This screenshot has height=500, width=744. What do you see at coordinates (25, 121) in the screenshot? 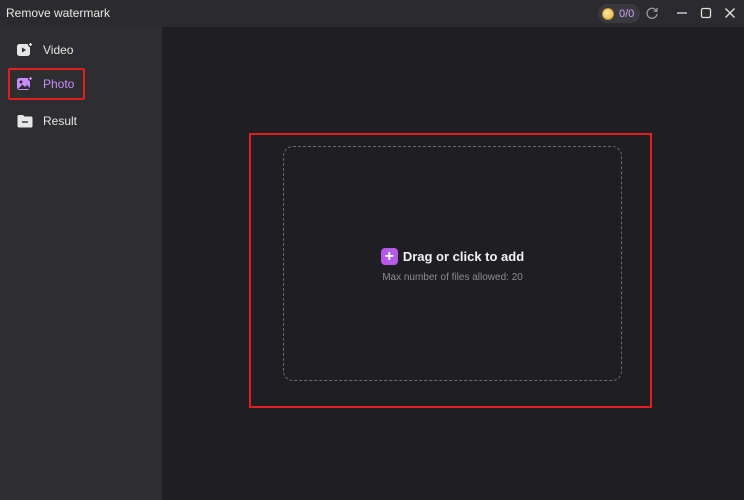
I see `folder-icon` at bounding box center [25, 121].